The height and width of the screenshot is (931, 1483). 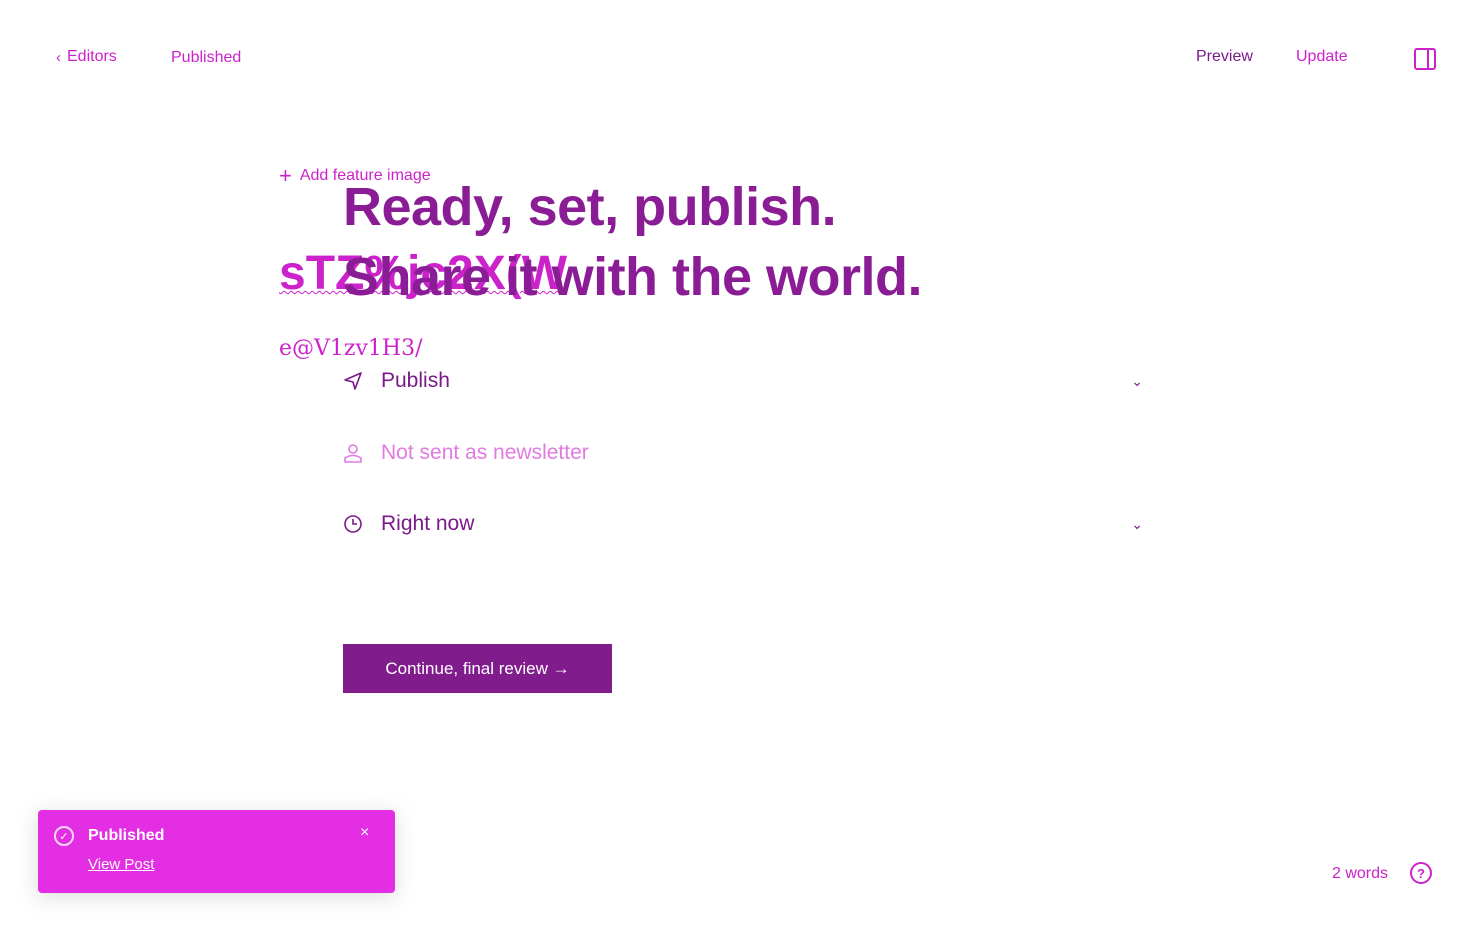 I want to click on back-link-label: Editors, so click(x=92, y=56).